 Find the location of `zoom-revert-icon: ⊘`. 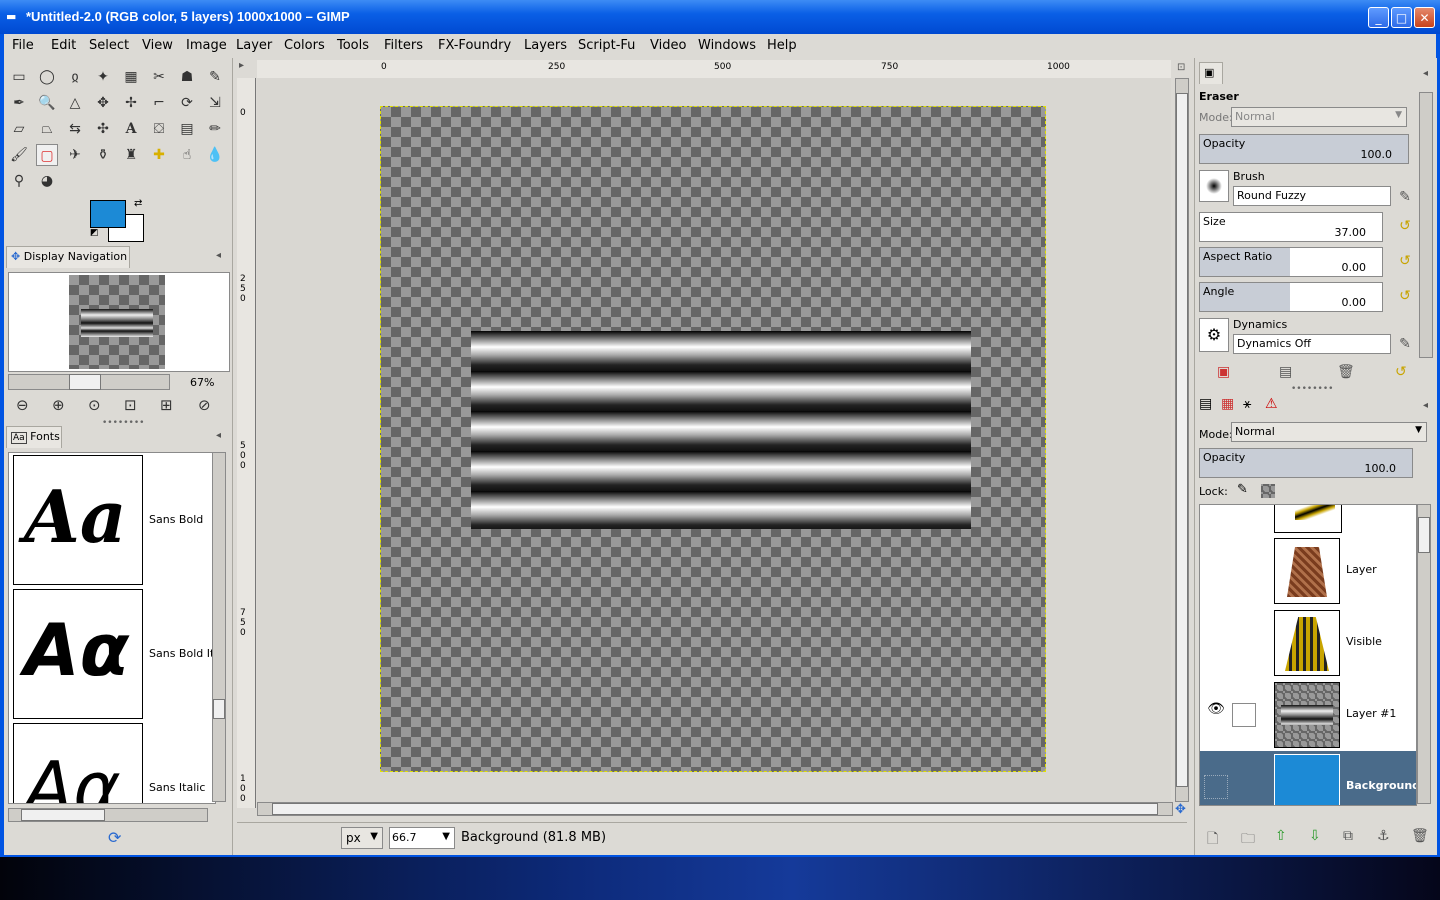

zoom-revert-icon: ⊘ is located at coordinates (204, 405).